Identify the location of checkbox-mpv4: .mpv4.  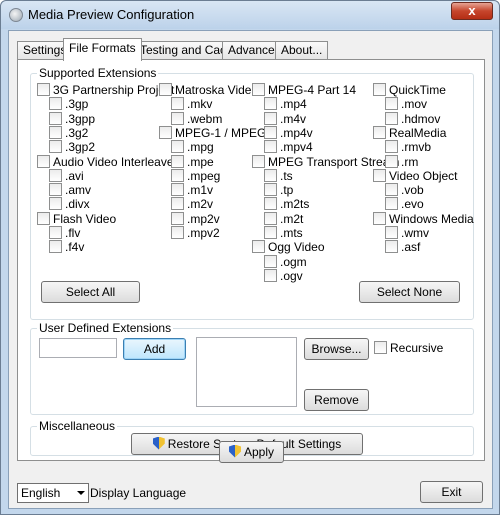
(288, 147).